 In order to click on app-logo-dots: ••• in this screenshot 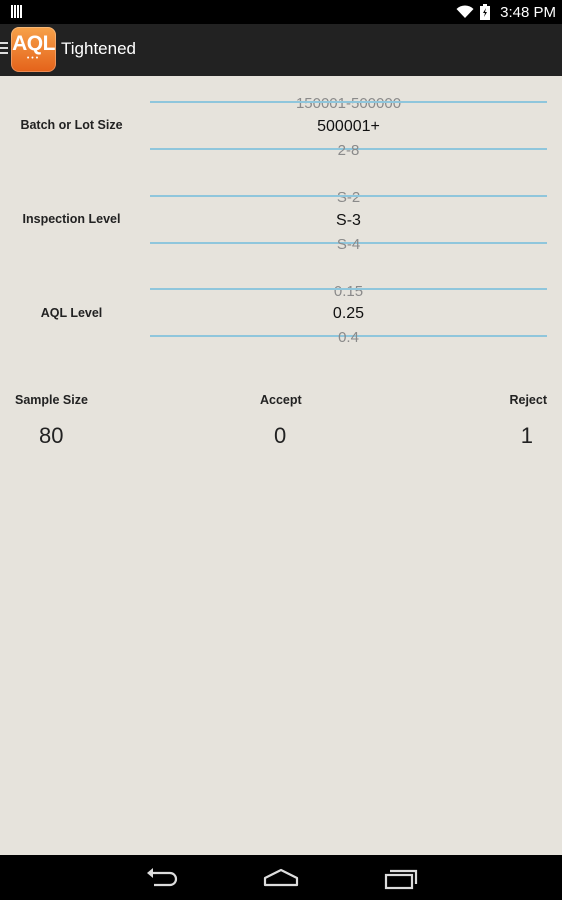, I will do `click(33, 58)`.